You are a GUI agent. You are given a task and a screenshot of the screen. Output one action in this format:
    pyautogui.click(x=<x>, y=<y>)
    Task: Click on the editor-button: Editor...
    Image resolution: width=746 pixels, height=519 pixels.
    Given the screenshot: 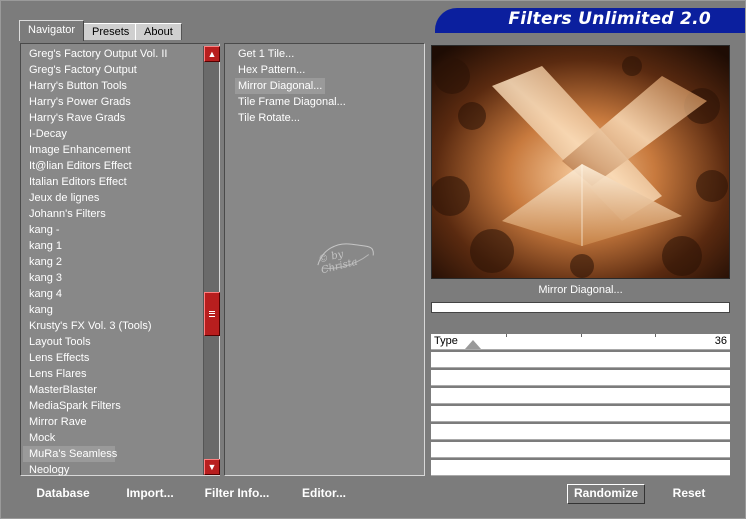 What is the action you would take?
    pyautogui.click(x=324, y=494)
    